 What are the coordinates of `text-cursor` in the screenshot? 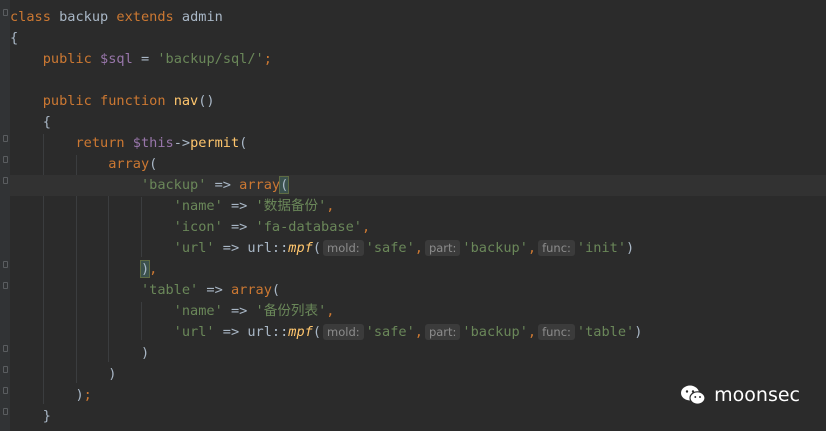 It's located at (289, 185).